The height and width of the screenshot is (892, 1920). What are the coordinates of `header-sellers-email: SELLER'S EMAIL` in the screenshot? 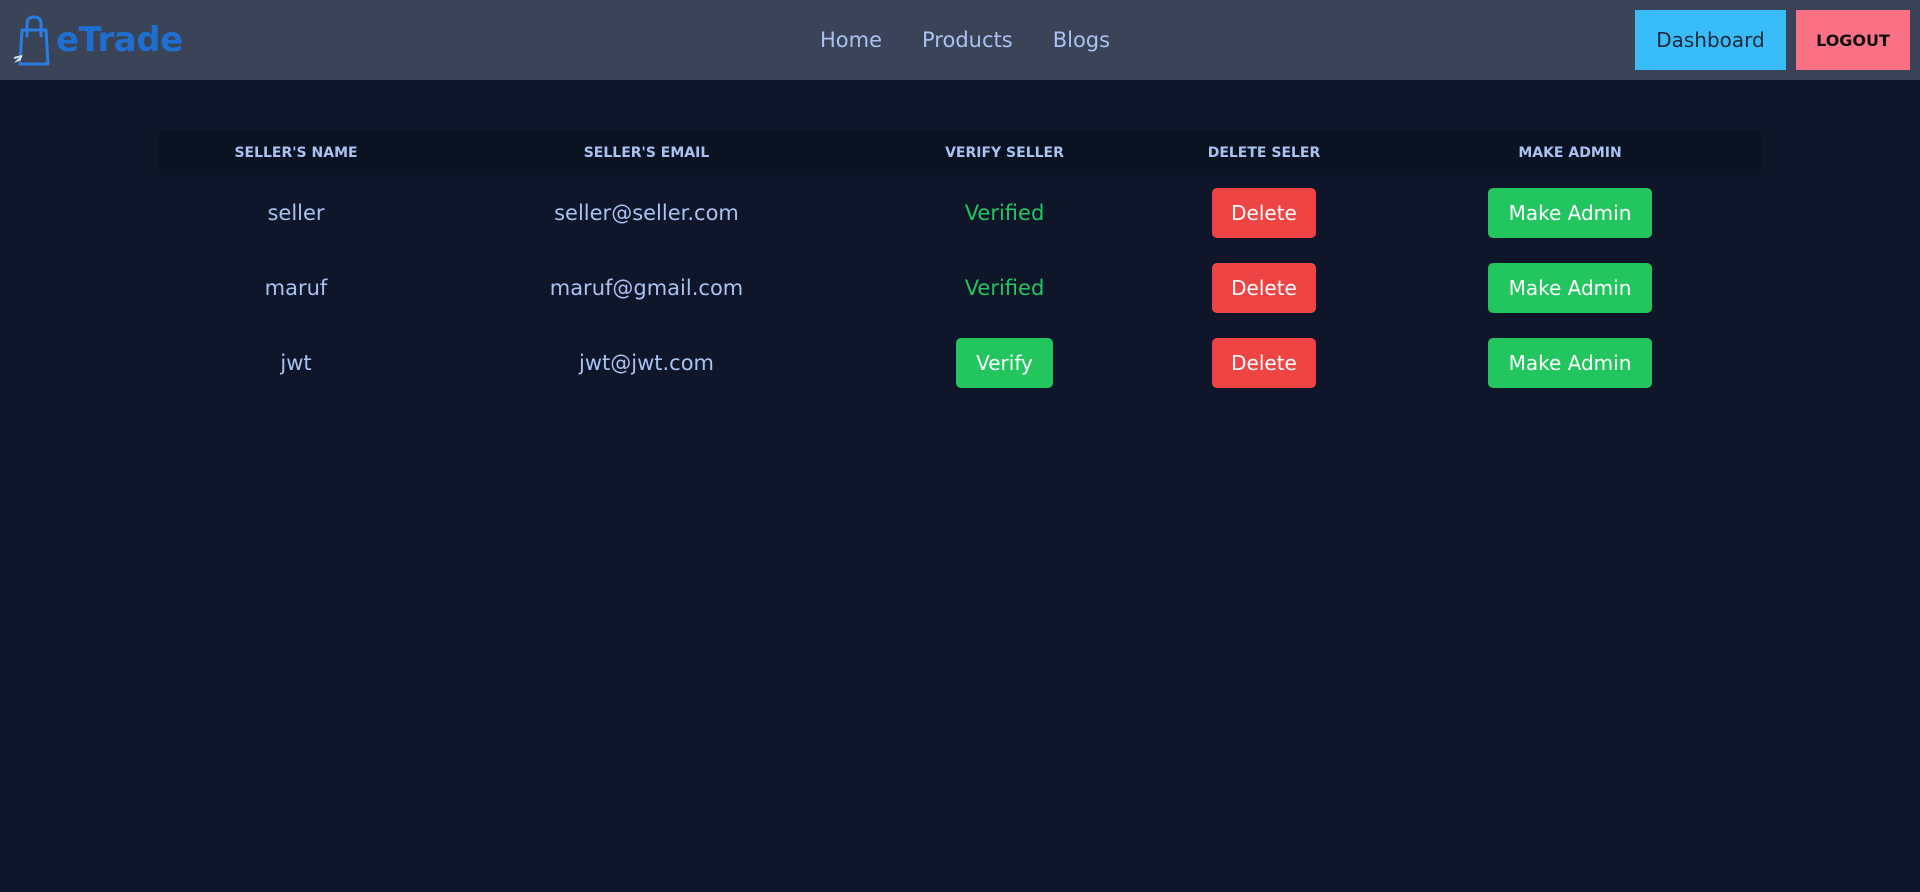 It's located at (646, 152).